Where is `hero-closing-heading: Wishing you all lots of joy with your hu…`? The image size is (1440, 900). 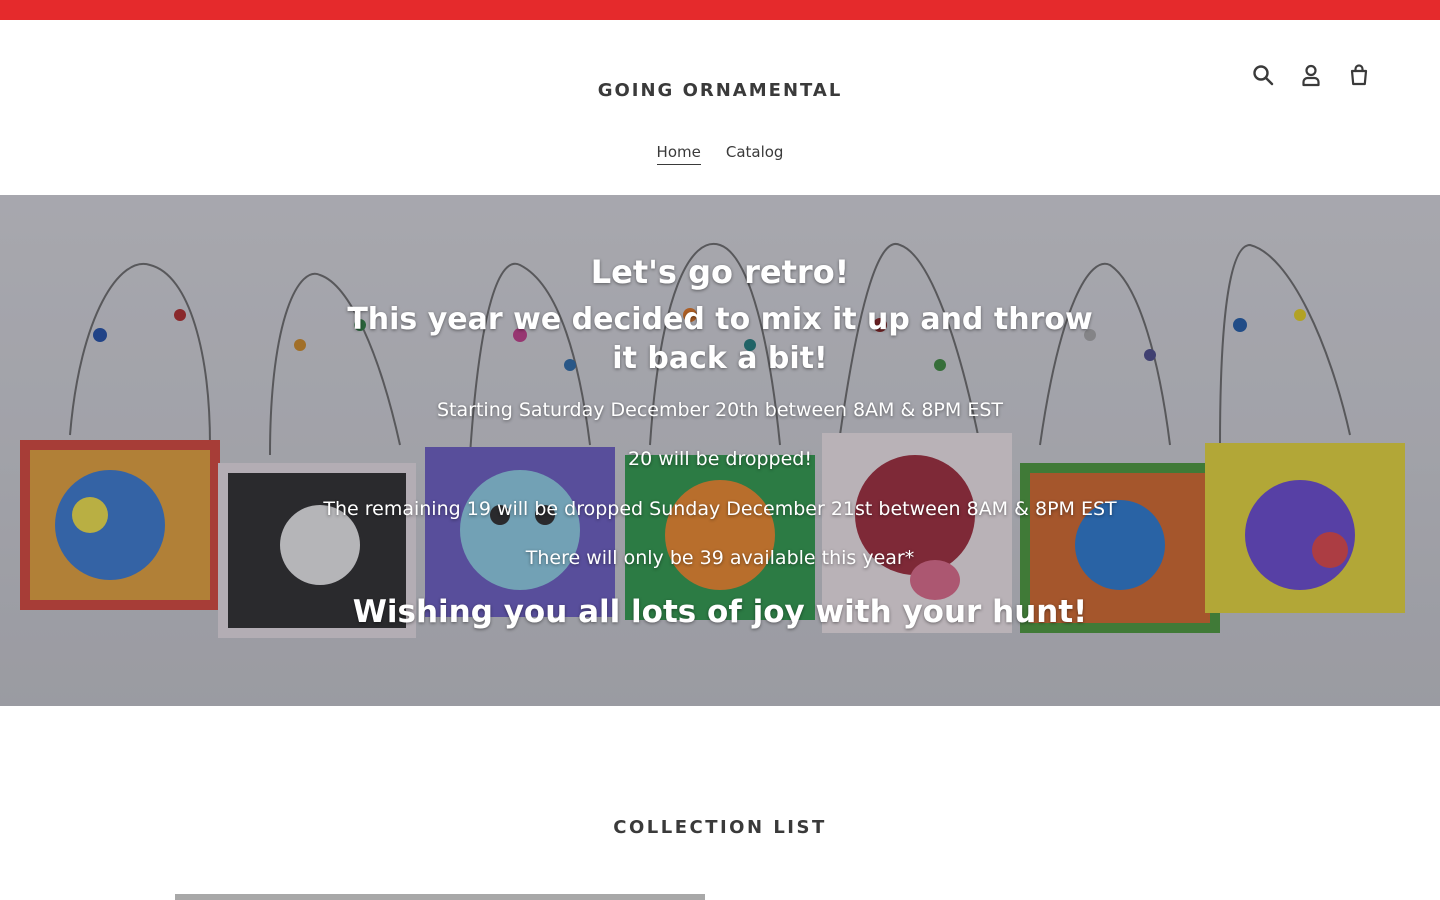 hero-closing-heading: Wishing you all lots of joy with your hu… is located at coordinates (720, 612).